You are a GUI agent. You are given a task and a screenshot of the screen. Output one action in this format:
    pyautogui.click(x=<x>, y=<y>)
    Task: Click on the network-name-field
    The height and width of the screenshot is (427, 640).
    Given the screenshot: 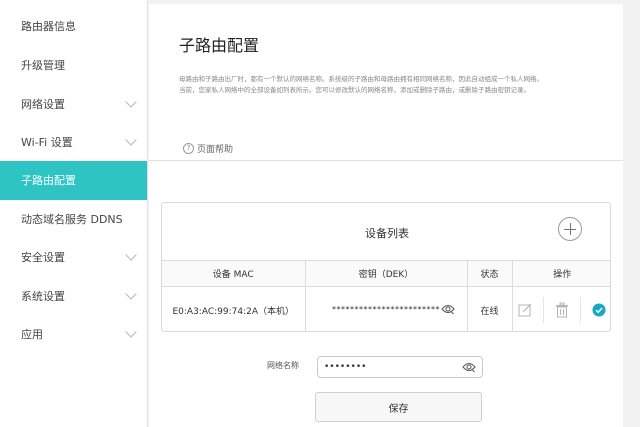 What is the action you would take?
    pyautogui.click(x=400, y=367)
    